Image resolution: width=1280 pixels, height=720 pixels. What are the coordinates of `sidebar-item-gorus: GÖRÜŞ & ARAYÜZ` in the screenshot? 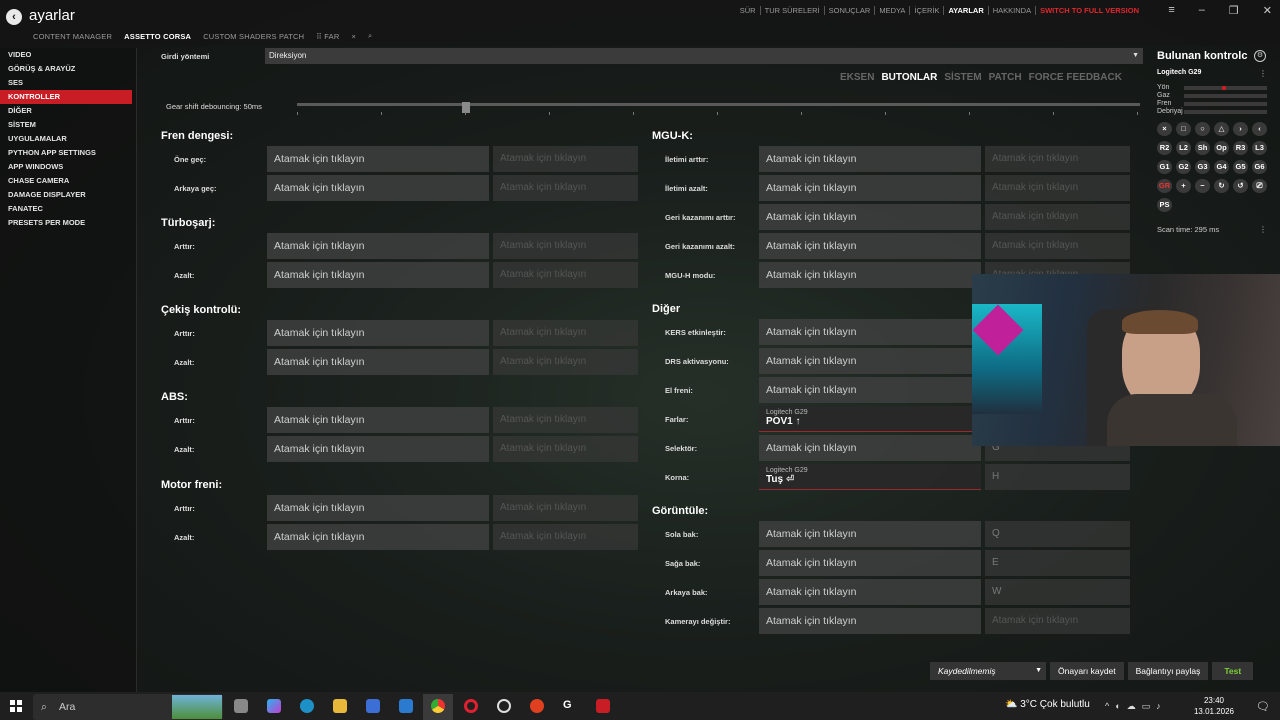 It's located at (68, 69).